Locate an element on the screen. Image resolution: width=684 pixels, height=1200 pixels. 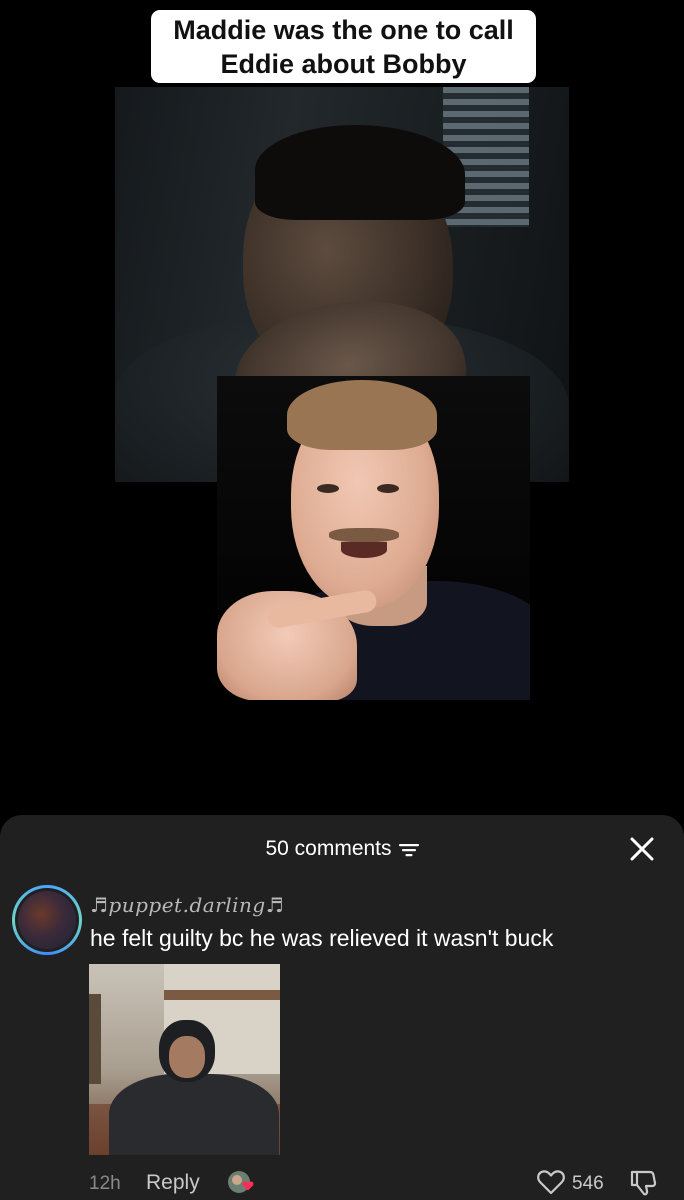
avatar is located at coordinates (47, 920).